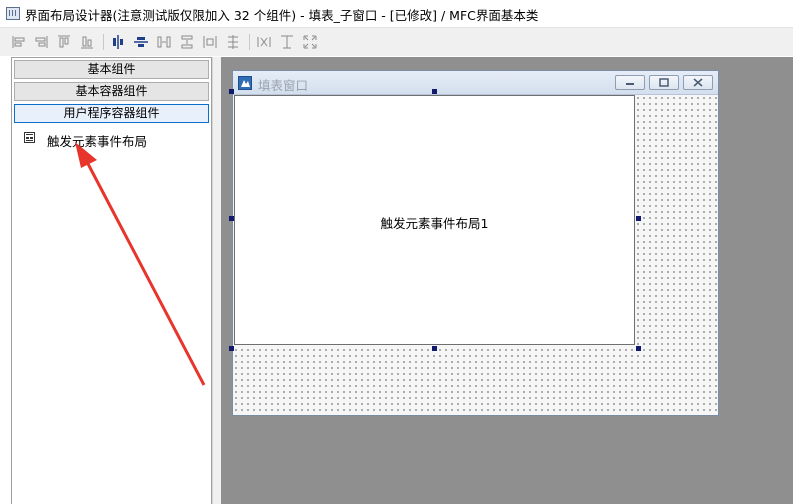  I want to click on resize-handle-se, so click(638, 348).